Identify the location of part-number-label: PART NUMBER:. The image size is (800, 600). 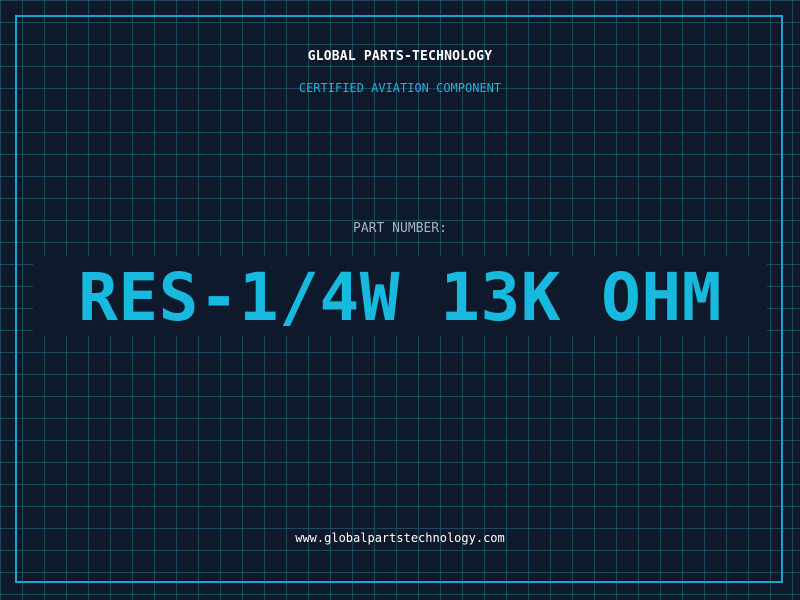
(400, 228).